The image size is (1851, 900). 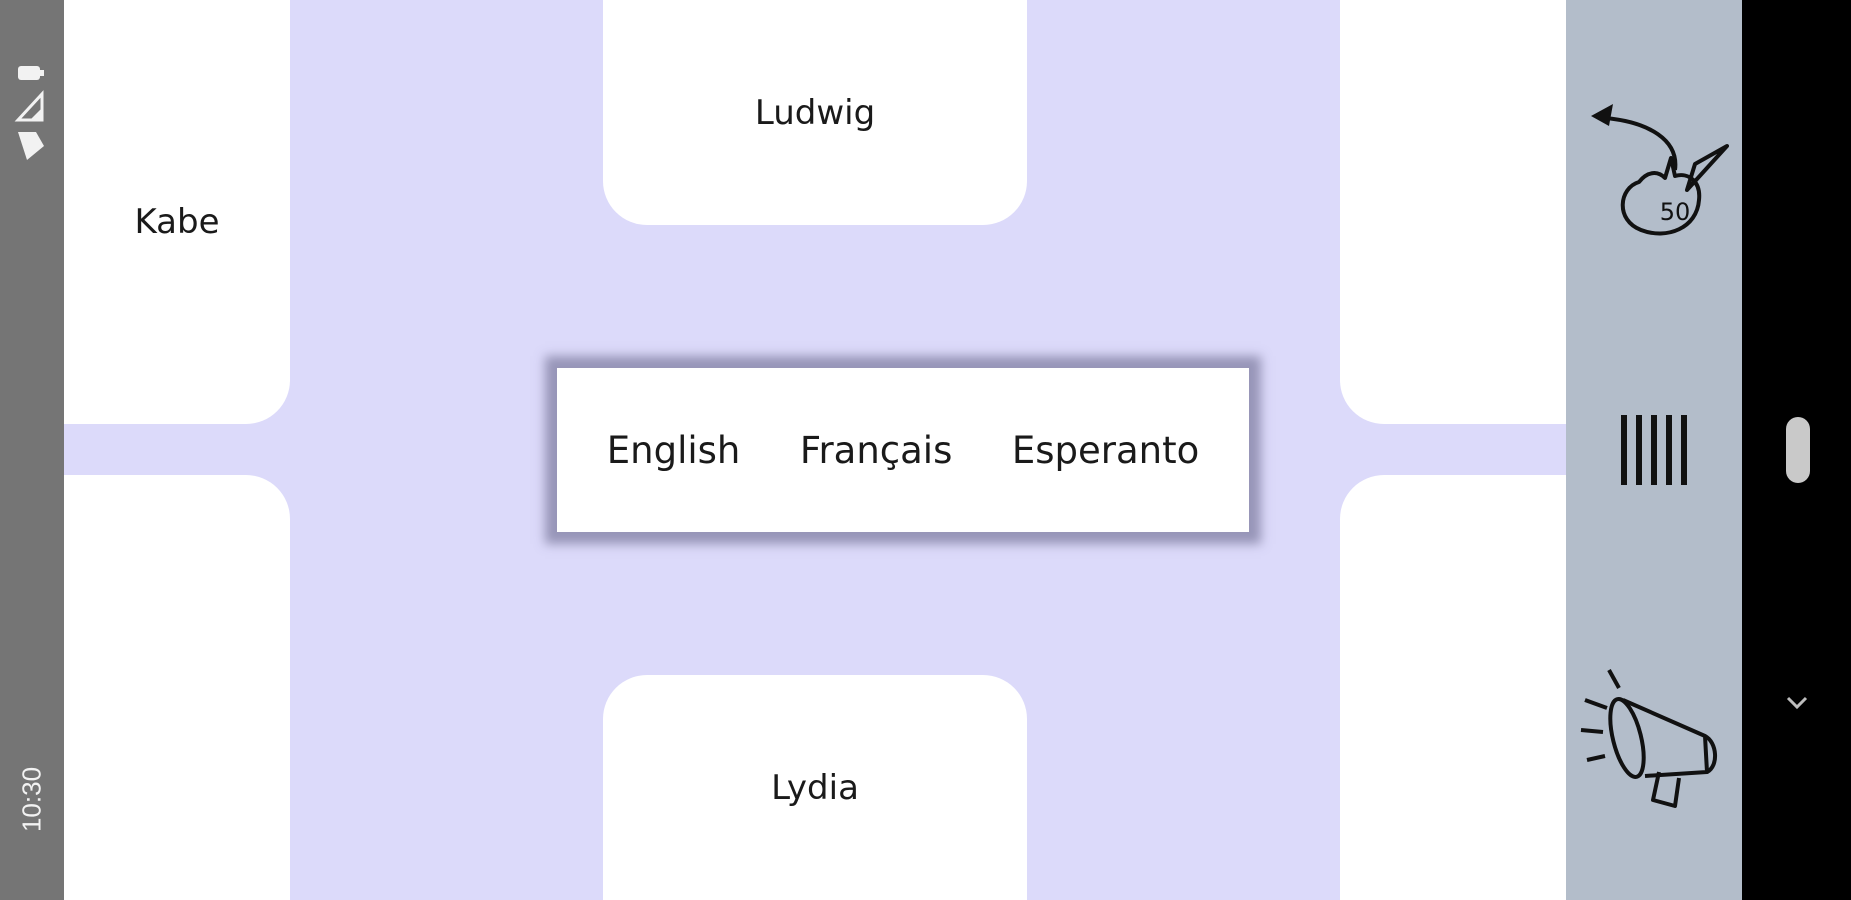 I want to click on player-card-right-bottom, so click(x=1453, y=687).